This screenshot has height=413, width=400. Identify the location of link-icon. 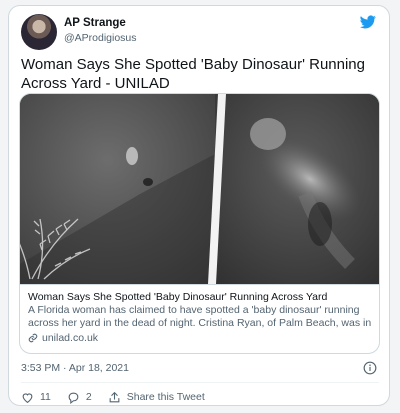
(33, 338).